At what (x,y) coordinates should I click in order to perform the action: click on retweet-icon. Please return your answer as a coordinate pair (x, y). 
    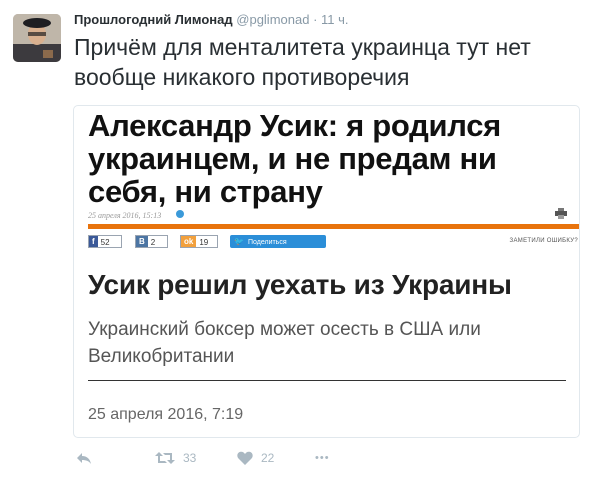
    Looking at the image, I should click on (165, 458).